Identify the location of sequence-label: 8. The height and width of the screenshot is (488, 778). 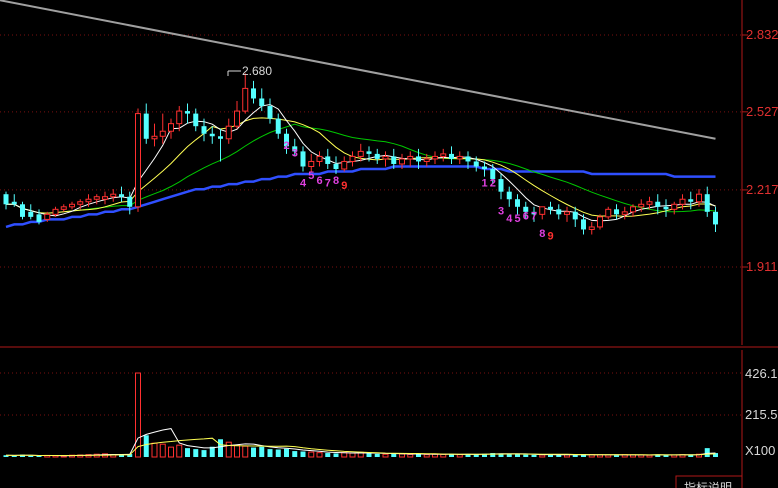
(542, 234).